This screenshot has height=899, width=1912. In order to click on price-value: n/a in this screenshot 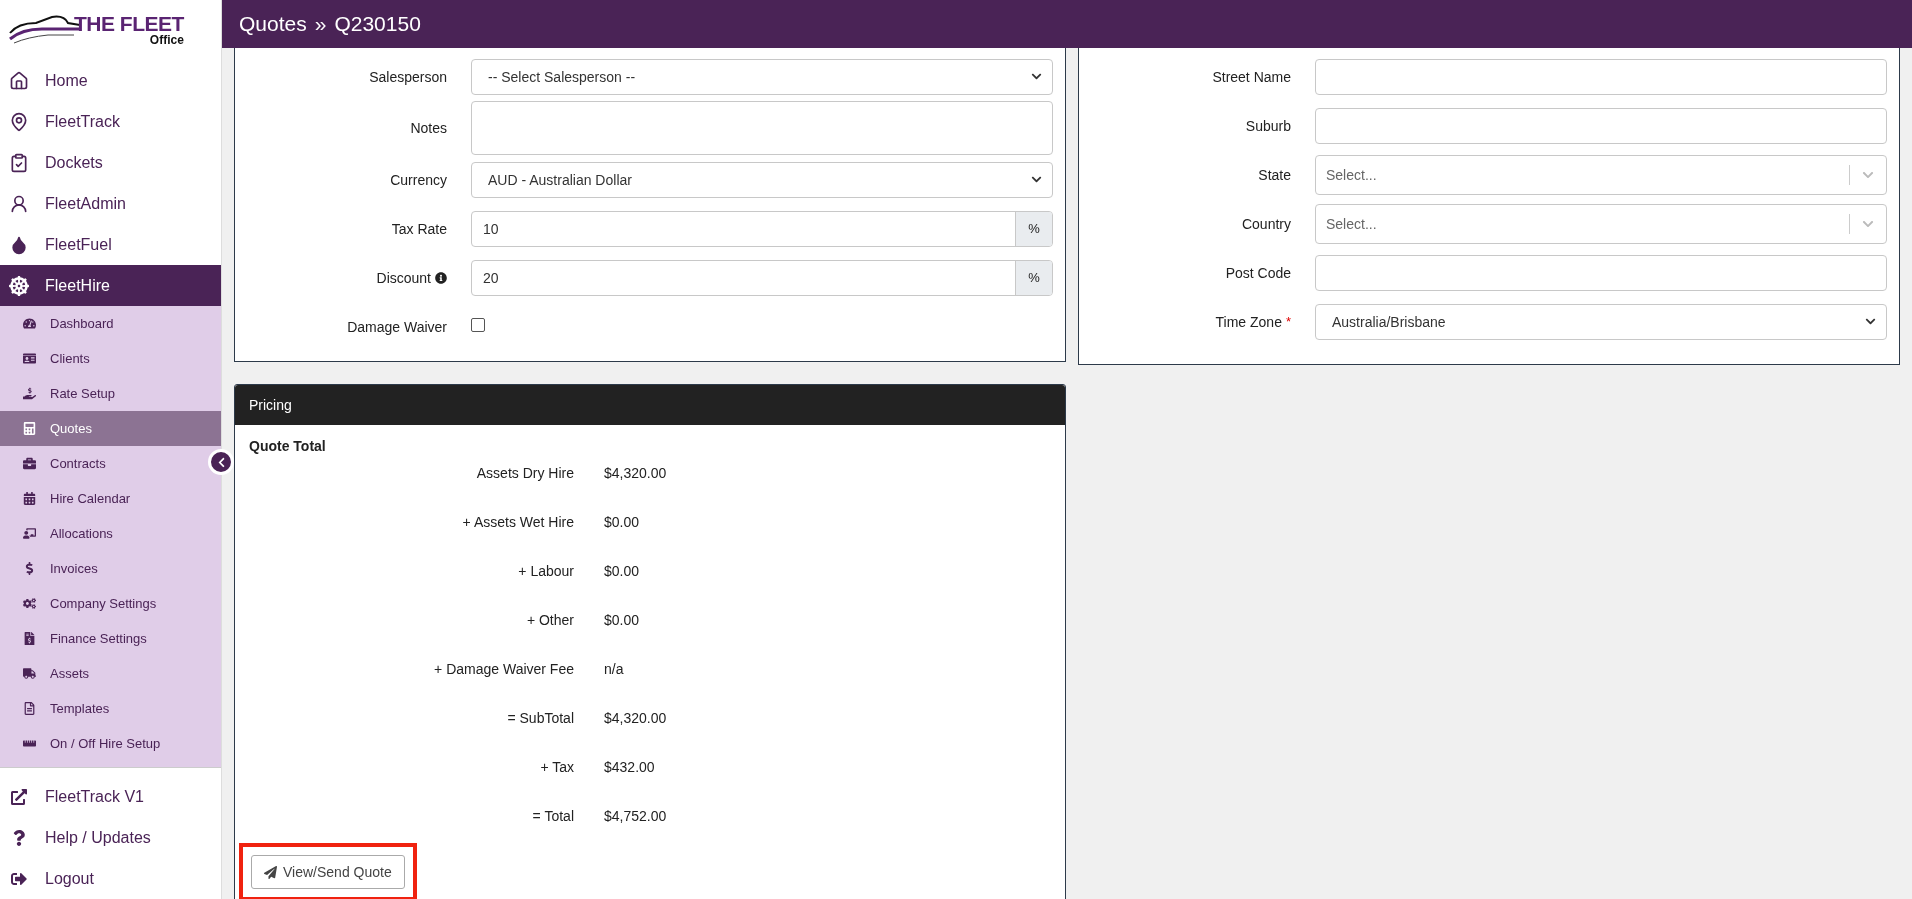, I will do `click(614, 668)`.